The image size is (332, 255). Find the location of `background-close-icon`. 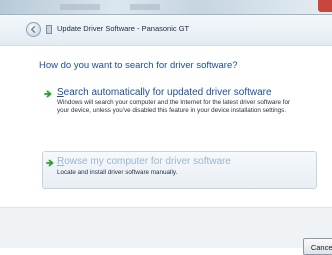

background-close-icon is located at coordinates (325, 6).